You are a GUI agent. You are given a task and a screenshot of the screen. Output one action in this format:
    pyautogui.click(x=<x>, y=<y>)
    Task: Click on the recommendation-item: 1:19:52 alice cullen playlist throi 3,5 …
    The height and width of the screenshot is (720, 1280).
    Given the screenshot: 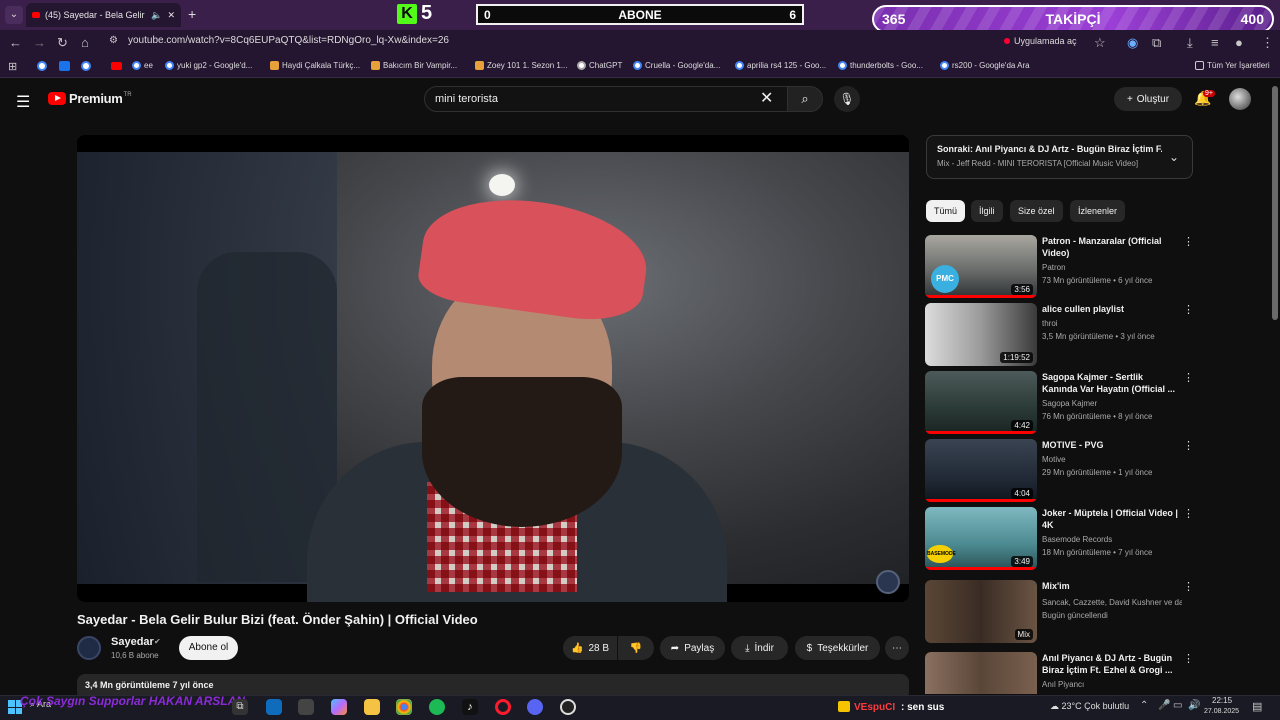 What is the action you would take?
    pyautogui.click(x=1059, y=335)
    